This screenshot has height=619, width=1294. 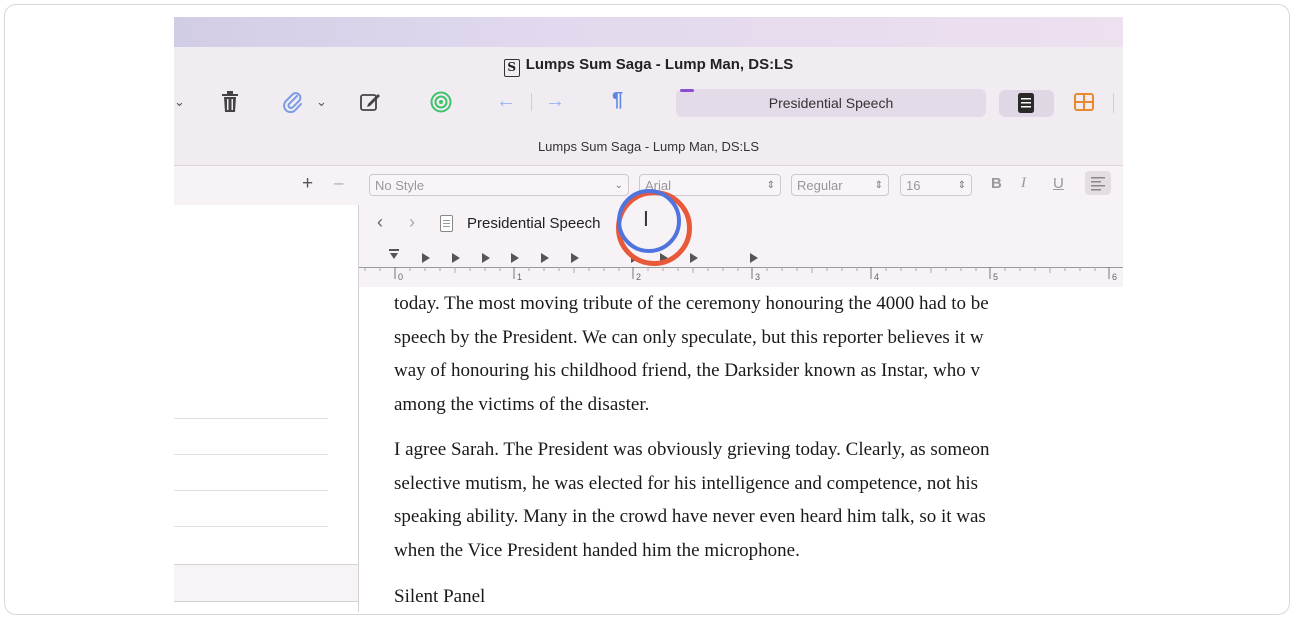 What do you see at coordinates (639, 277) in the screenshot?
I see `ruler-label: 2` at bounding box center [639, 277].